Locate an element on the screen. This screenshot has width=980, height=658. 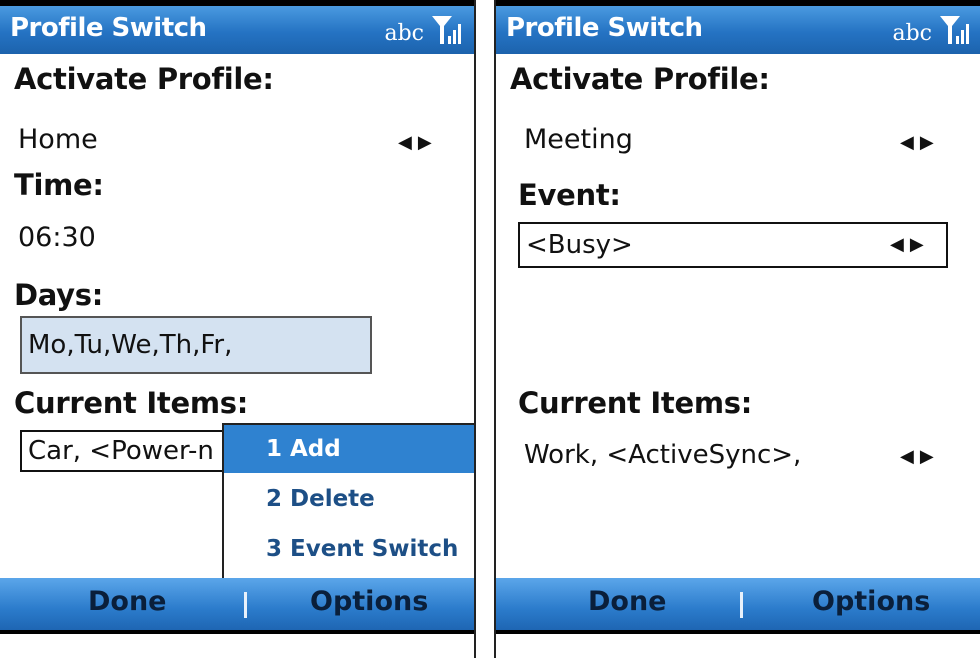
menu-item-add: 1 Add is located at coordinates (349, 449).